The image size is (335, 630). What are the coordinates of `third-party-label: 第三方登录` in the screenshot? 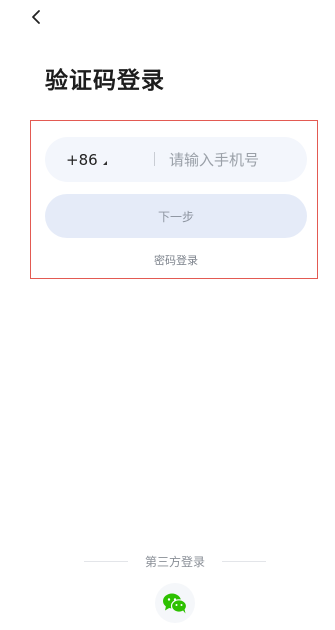 It's located at (174, 561).